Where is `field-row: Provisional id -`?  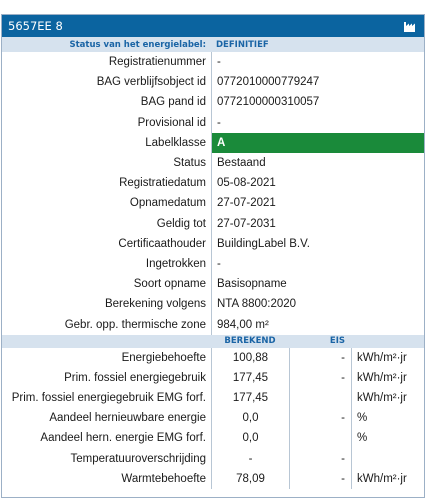
field-row: Provisional id - is located at coordinates (213, 122).